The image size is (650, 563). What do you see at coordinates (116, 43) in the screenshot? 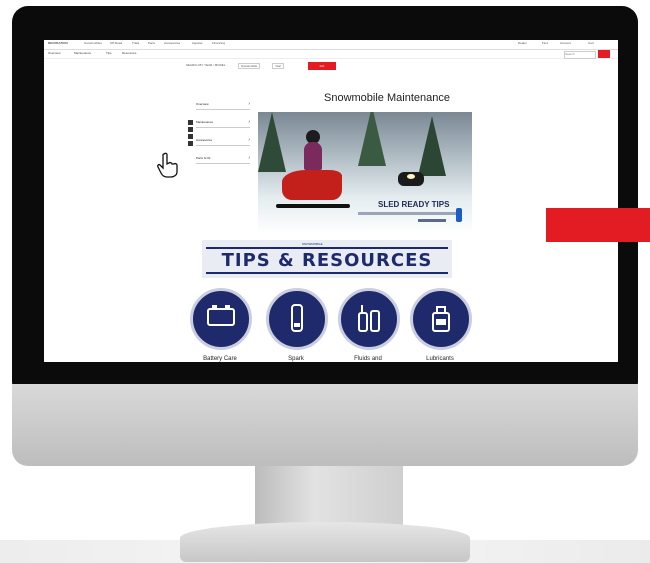
I see `nav-item-offroad: Off-Road` at bounding box center [116, 43].